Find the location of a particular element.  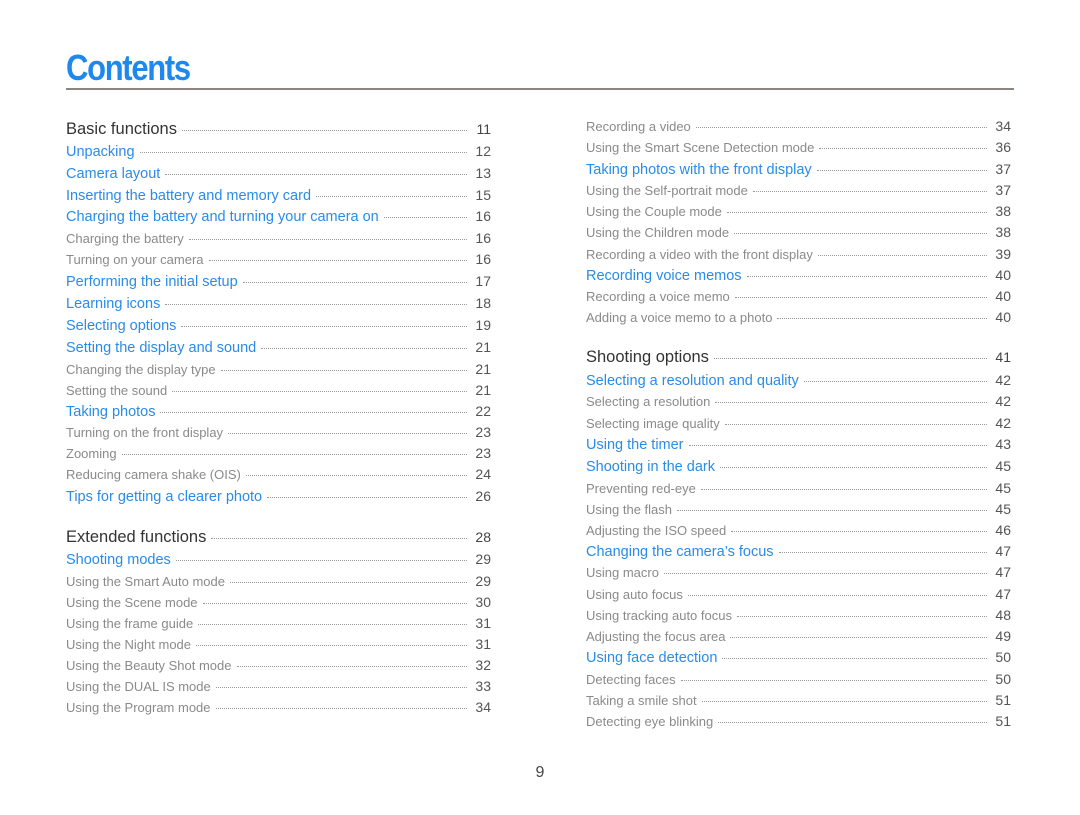

toc-subsection: Adding a voice memo to a photo 40 is located at coordinates (798, 317).